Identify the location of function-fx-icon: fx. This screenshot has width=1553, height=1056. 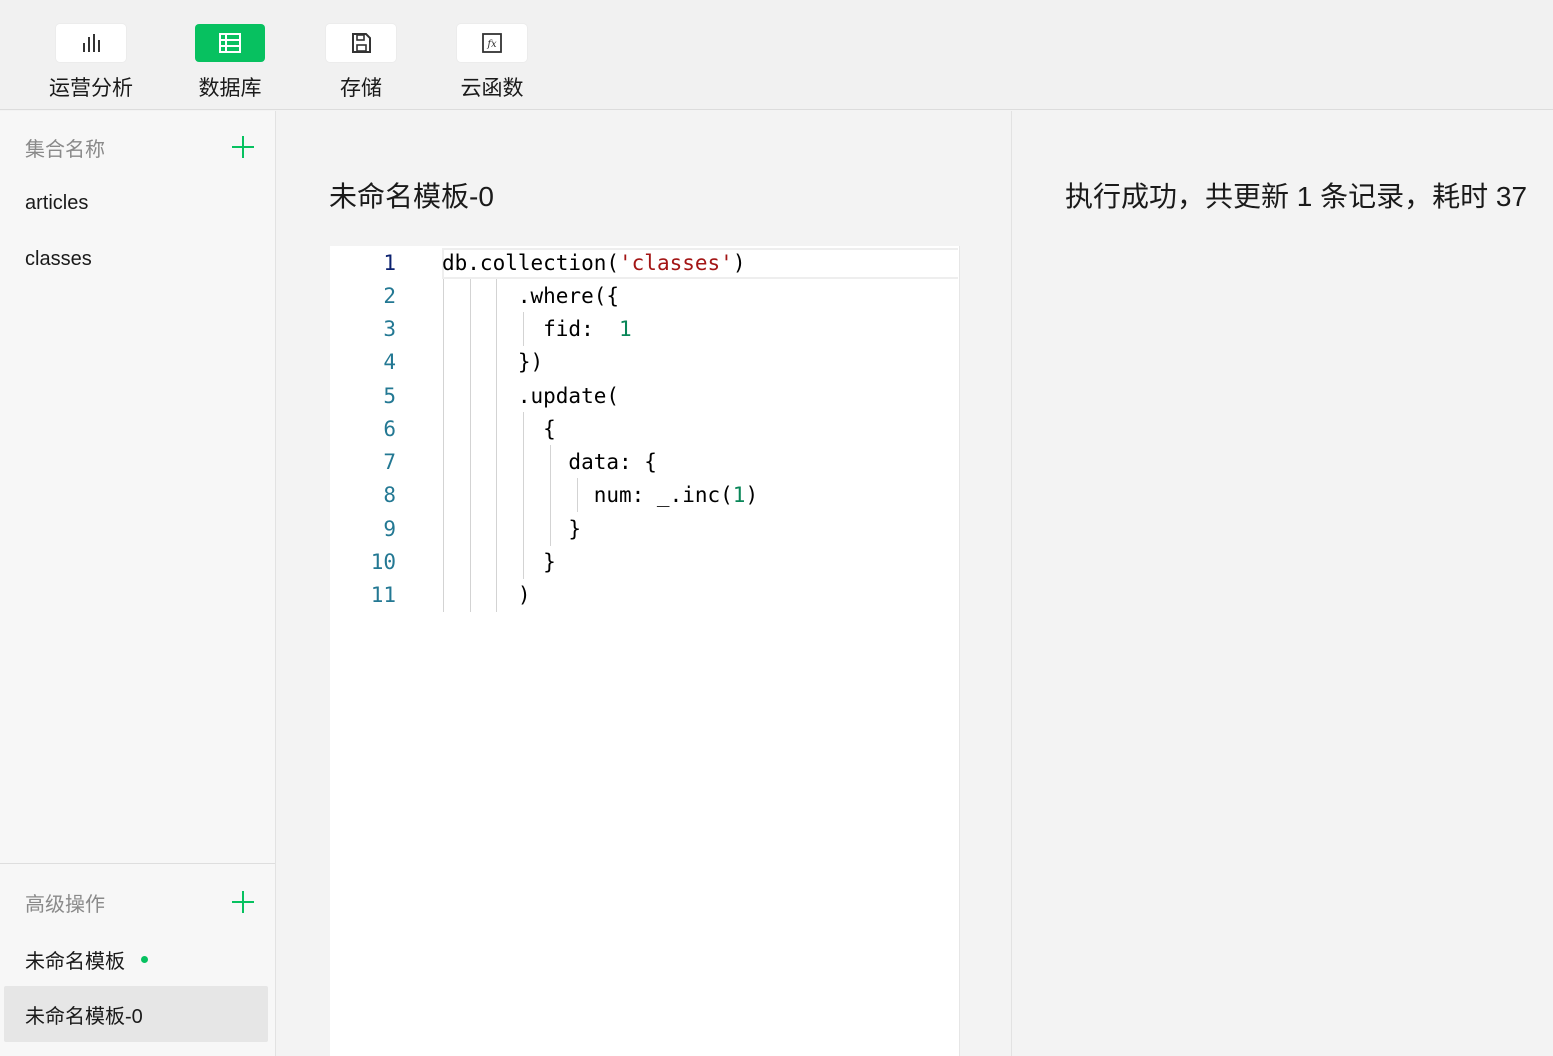
(492, 43).